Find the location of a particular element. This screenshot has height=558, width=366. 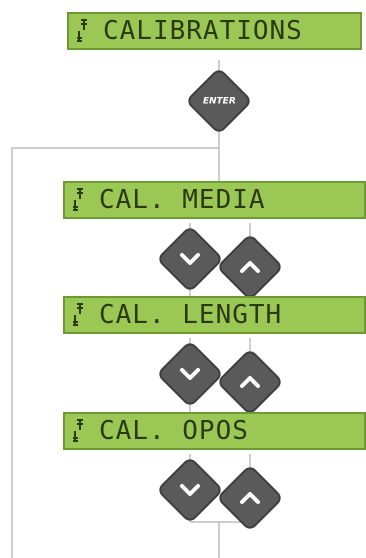

lcd-display-cal-opos: CAL. OPOS is located at coordinates (214, 431).